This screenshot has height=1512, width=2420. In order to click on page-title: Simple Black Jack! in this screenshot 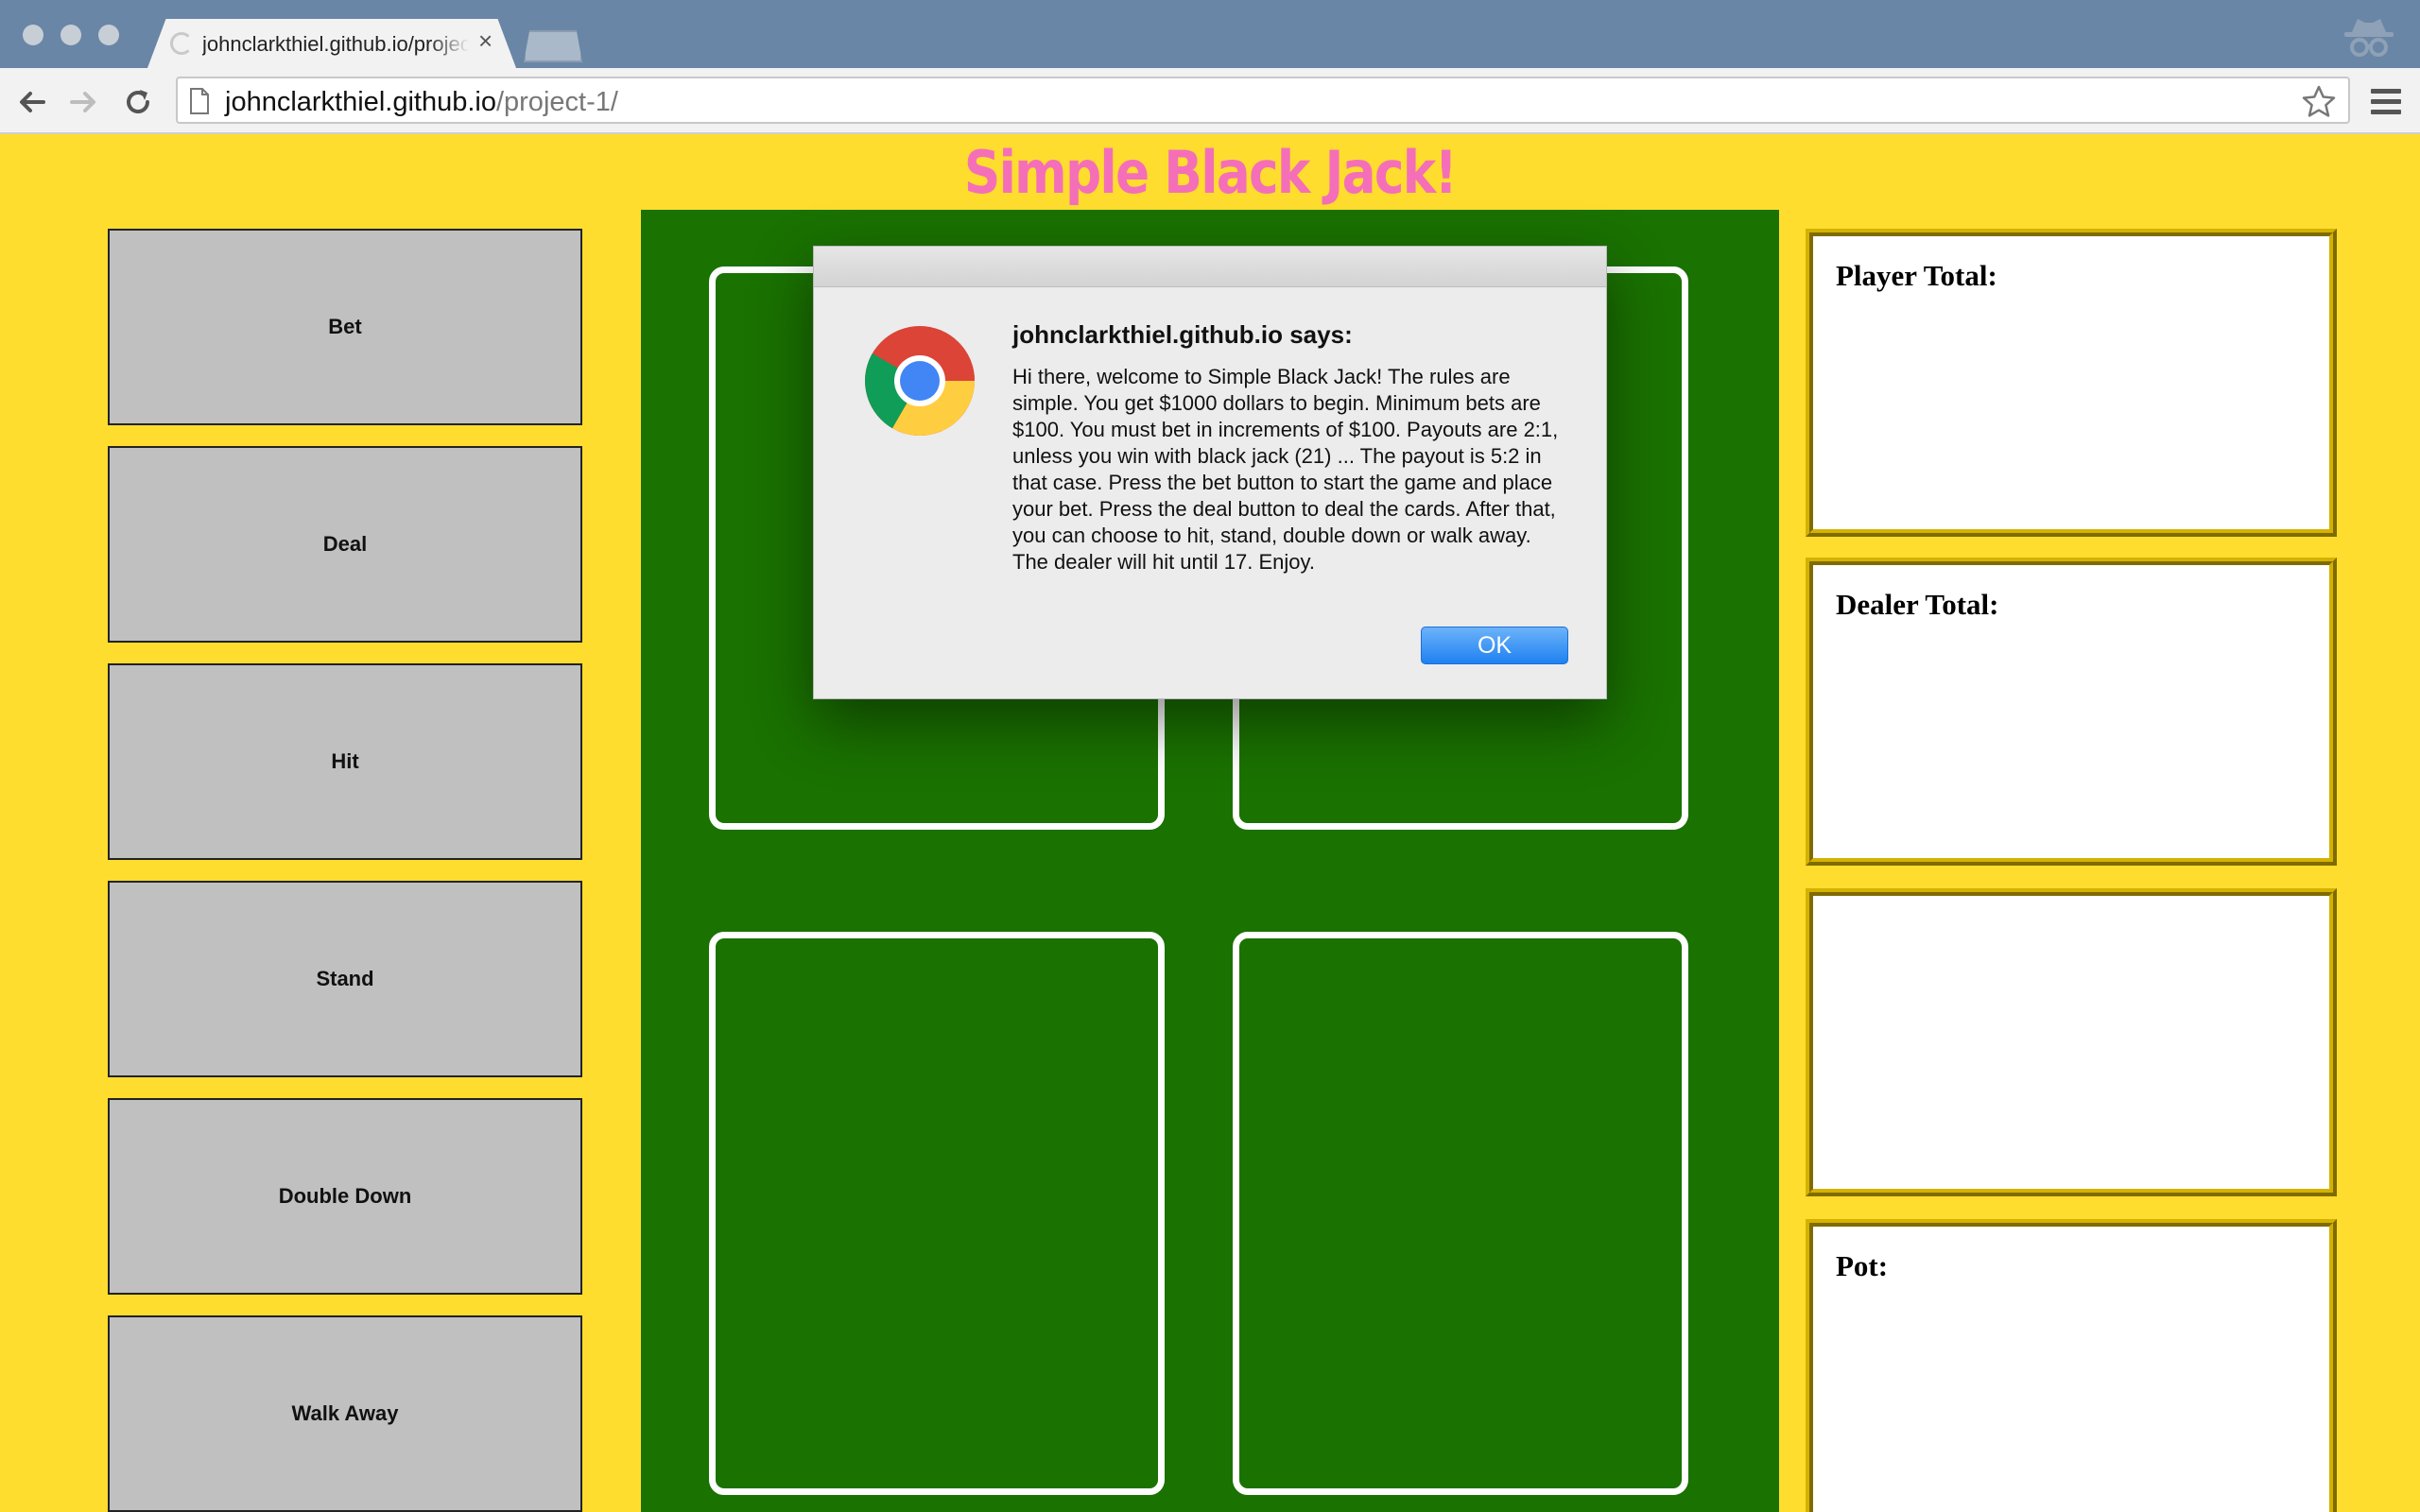, I will do `click(1210, 172)`.